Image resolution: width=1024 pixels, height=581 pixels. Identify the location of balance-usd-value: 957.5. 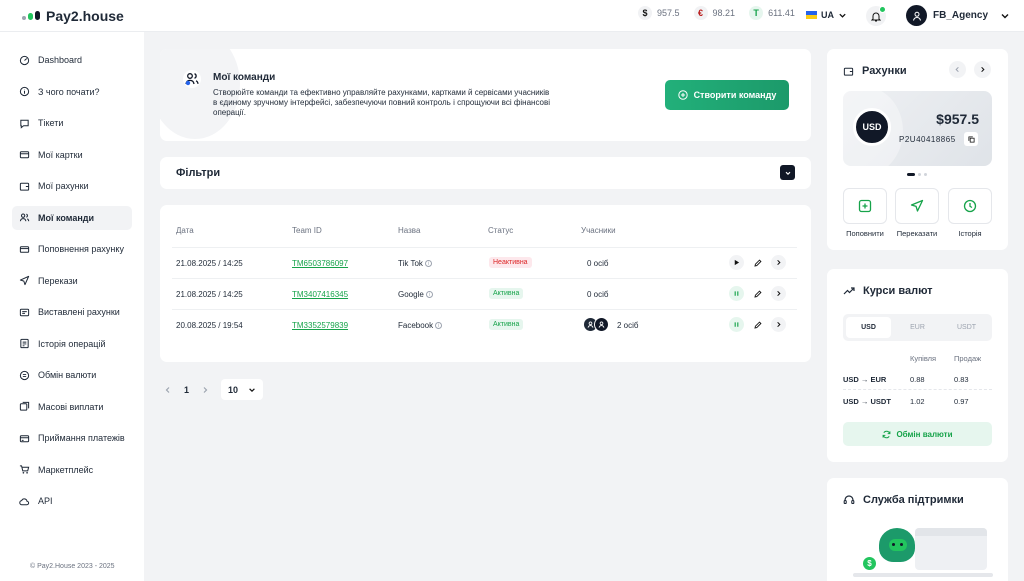
(668, 13).